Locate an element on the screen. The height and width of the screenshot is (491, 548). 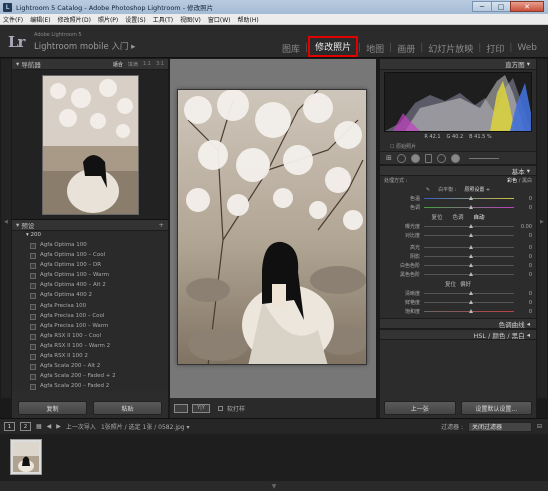
preset-item: Agfa RSX II 100 – Warm 2 is located at coordinates (90, 346).